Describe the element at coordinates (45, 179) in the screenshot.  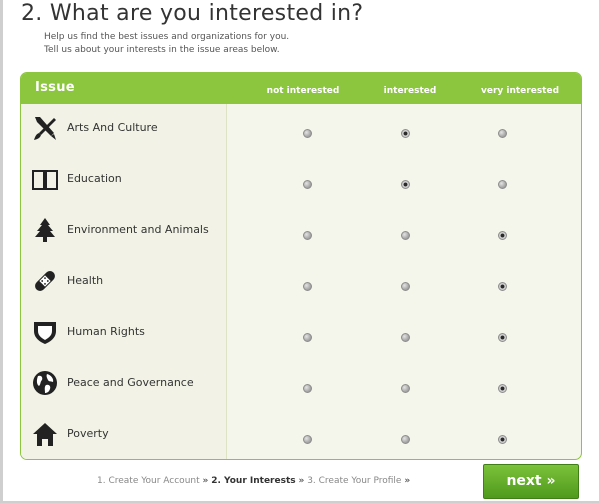
I see `open-book-icon` at that location.